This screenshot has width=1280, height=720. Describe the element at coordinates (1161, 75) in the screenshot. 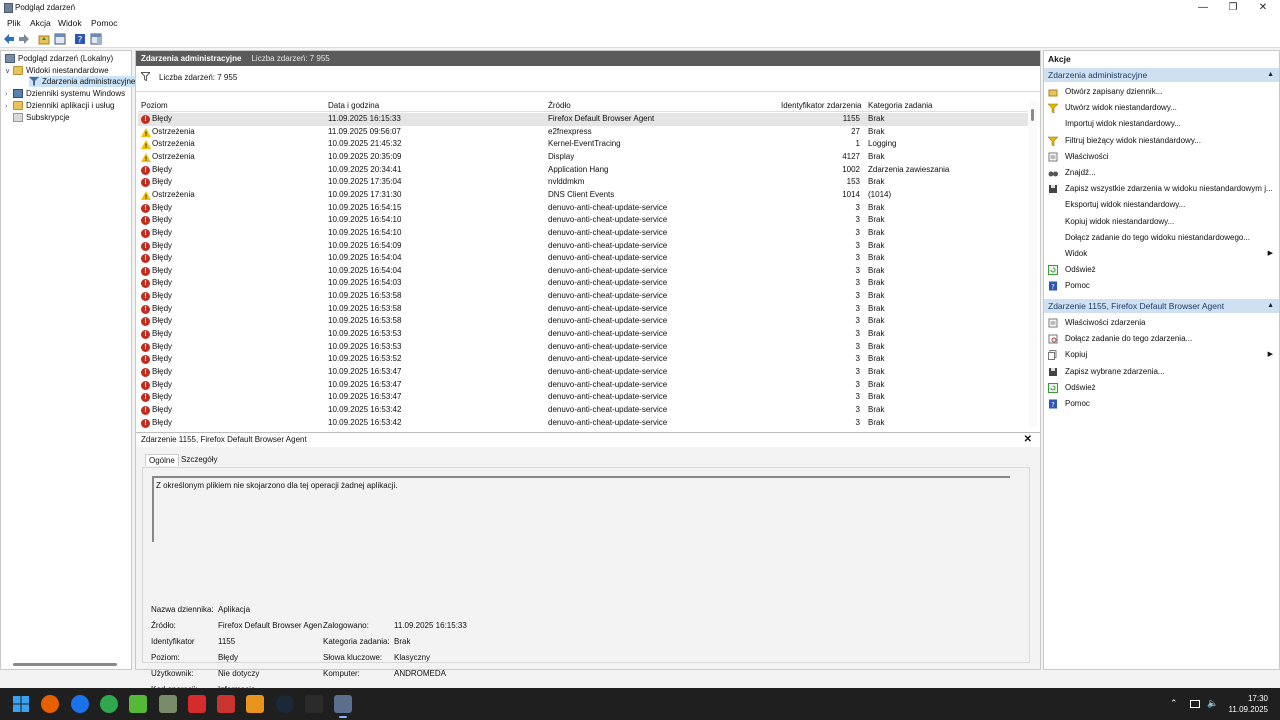

I see `actions-section-admin-events: Zdarzenia administracyjne ▲` at that location.